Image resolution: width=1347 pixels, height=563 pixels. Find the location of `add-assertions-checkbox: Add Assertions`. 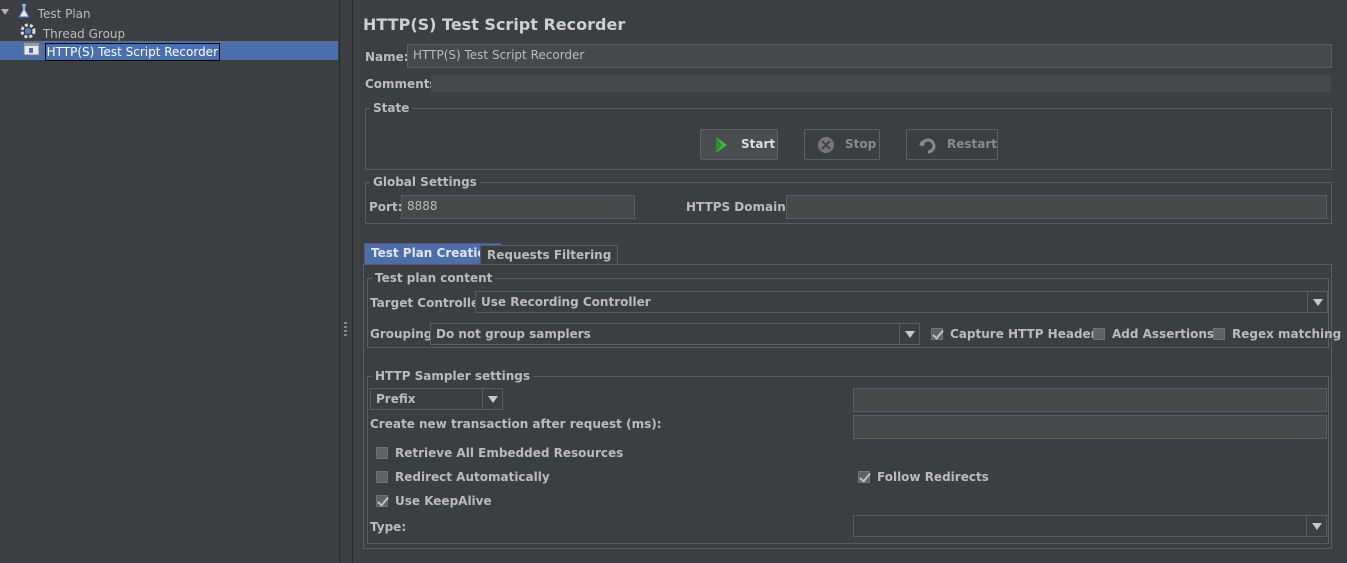

add-assertions-checkbox: Add Assertions is located at coordinates (1153, 334).